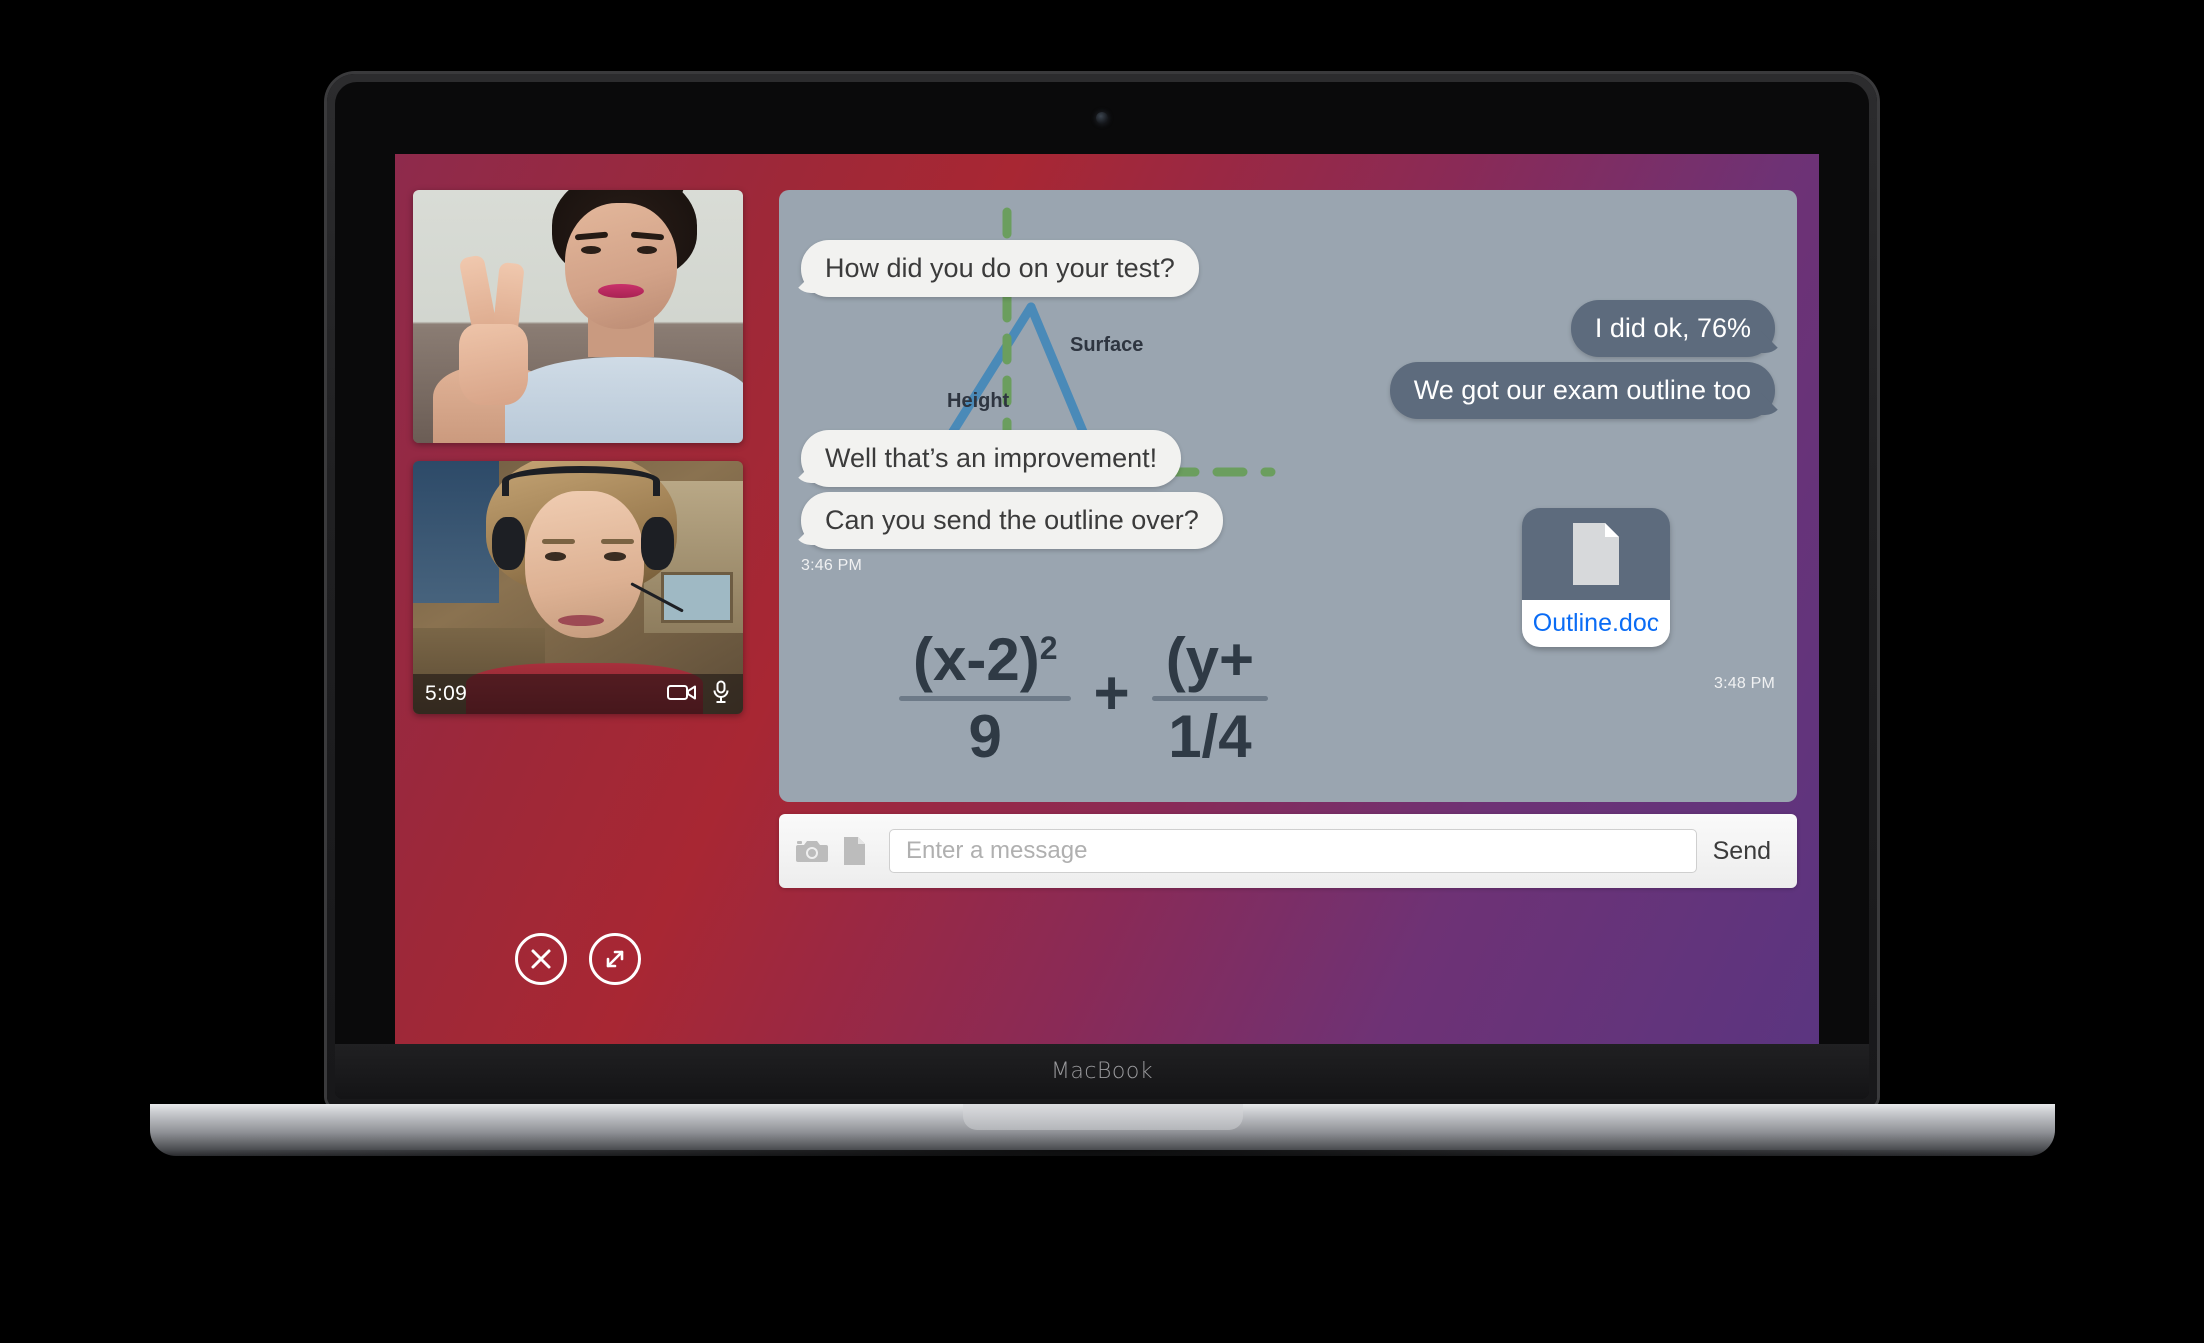 This screenshot has width=2204, height=1343. I want to click on laptop-base, so click(1102, 1130).